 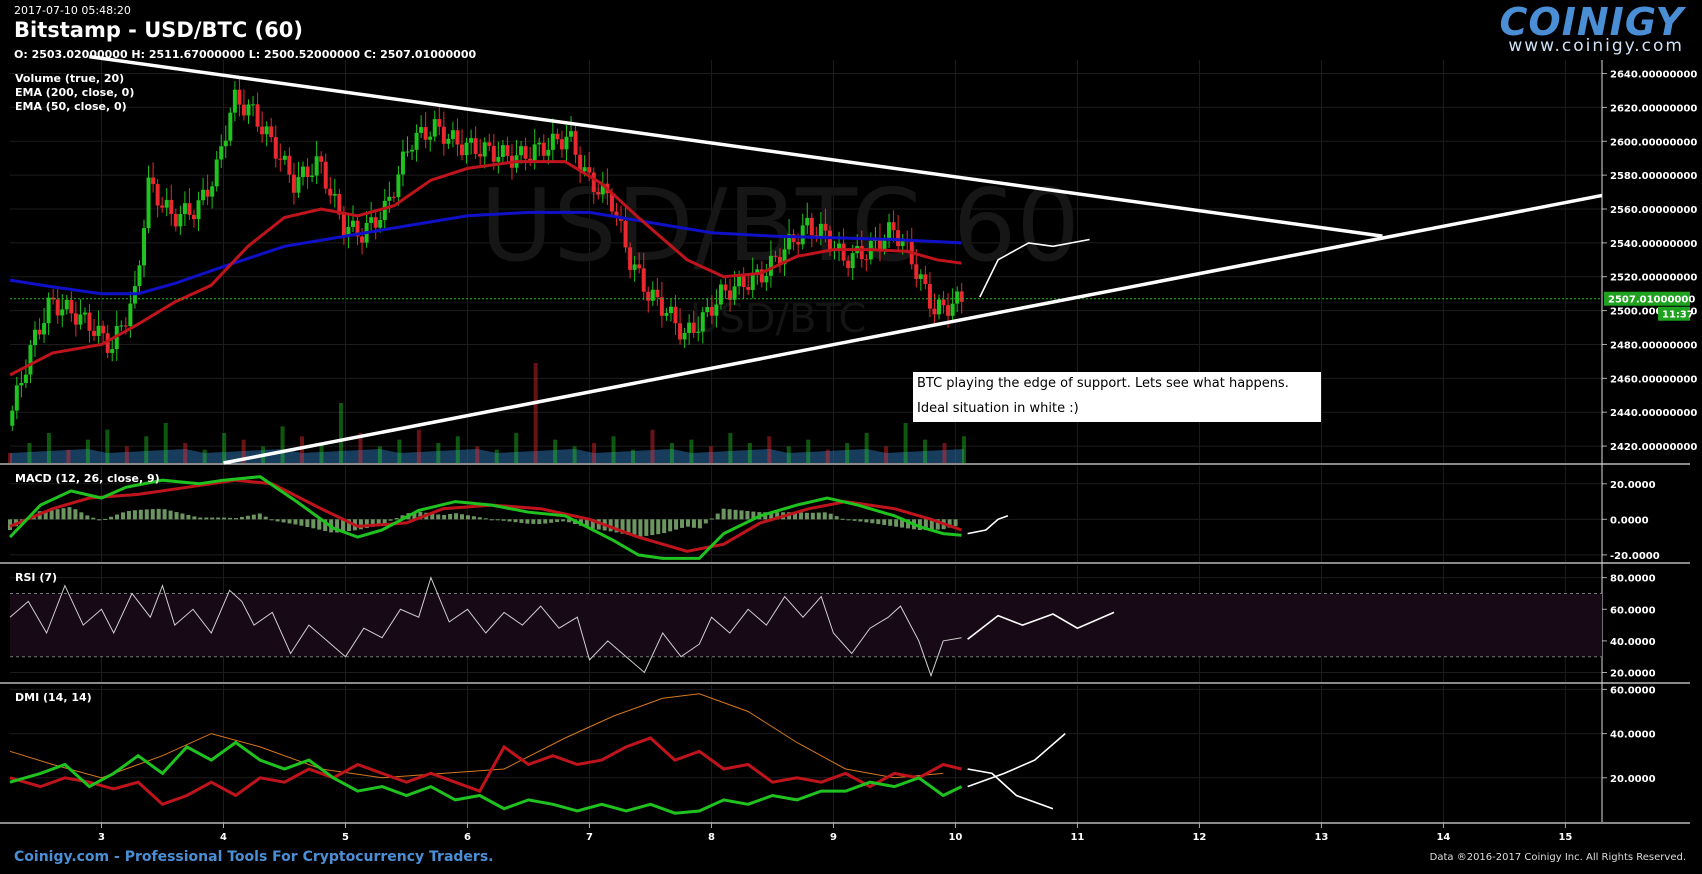 What do you see at coordinates (1653, 413) in the screenshot?
I see `y-tick-label: 2440.00000000` at bounding box center [1653, 413].